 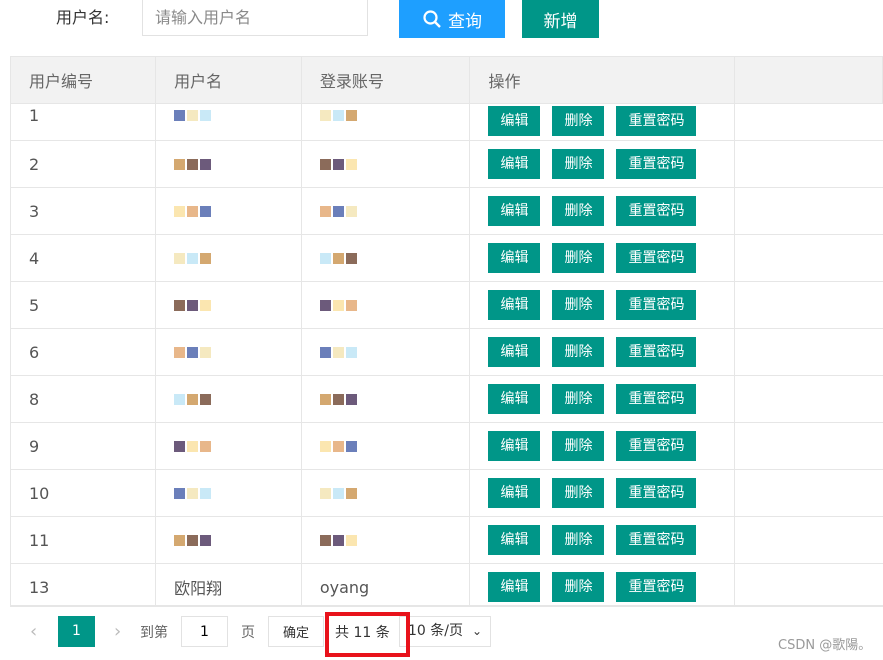 I want to click on cell-user-id: 8, so click(x=84, y=399).